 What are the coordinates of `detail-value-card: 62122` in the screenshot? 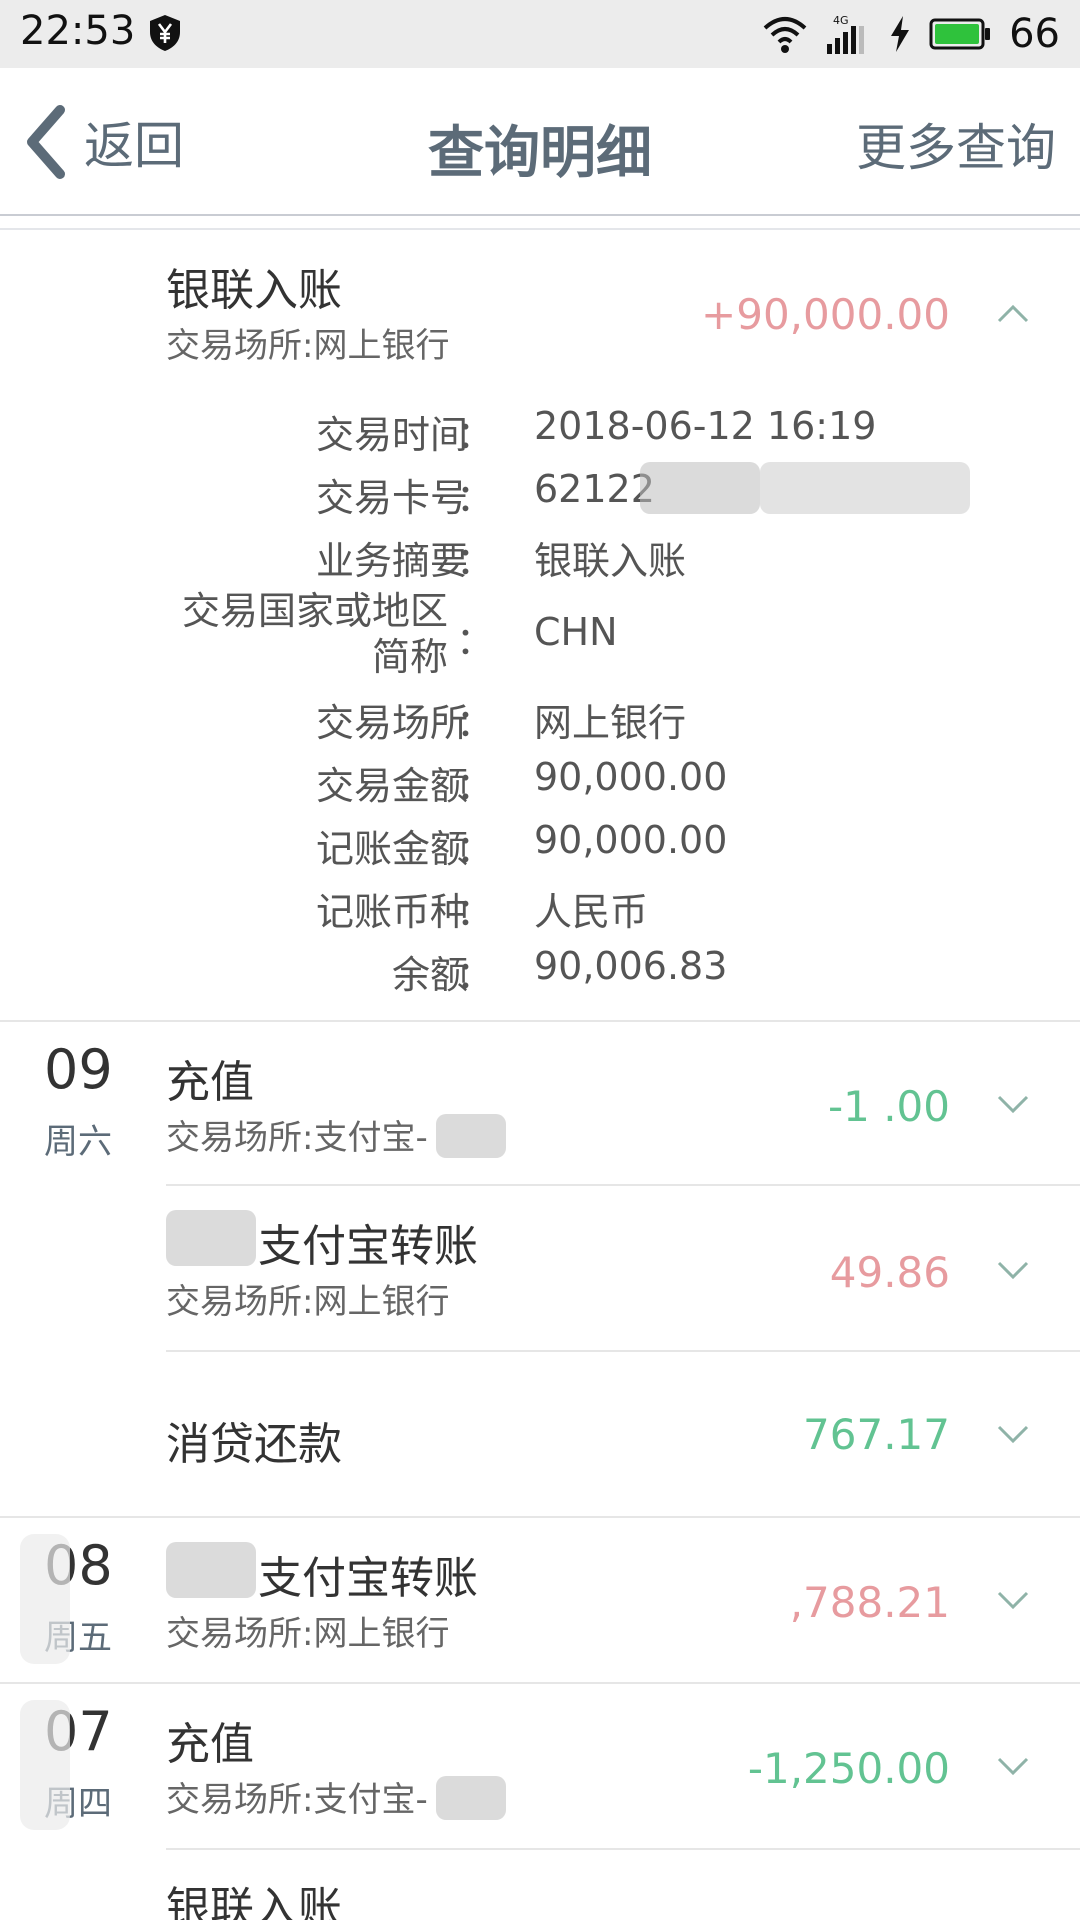 It's located at (594, 489).